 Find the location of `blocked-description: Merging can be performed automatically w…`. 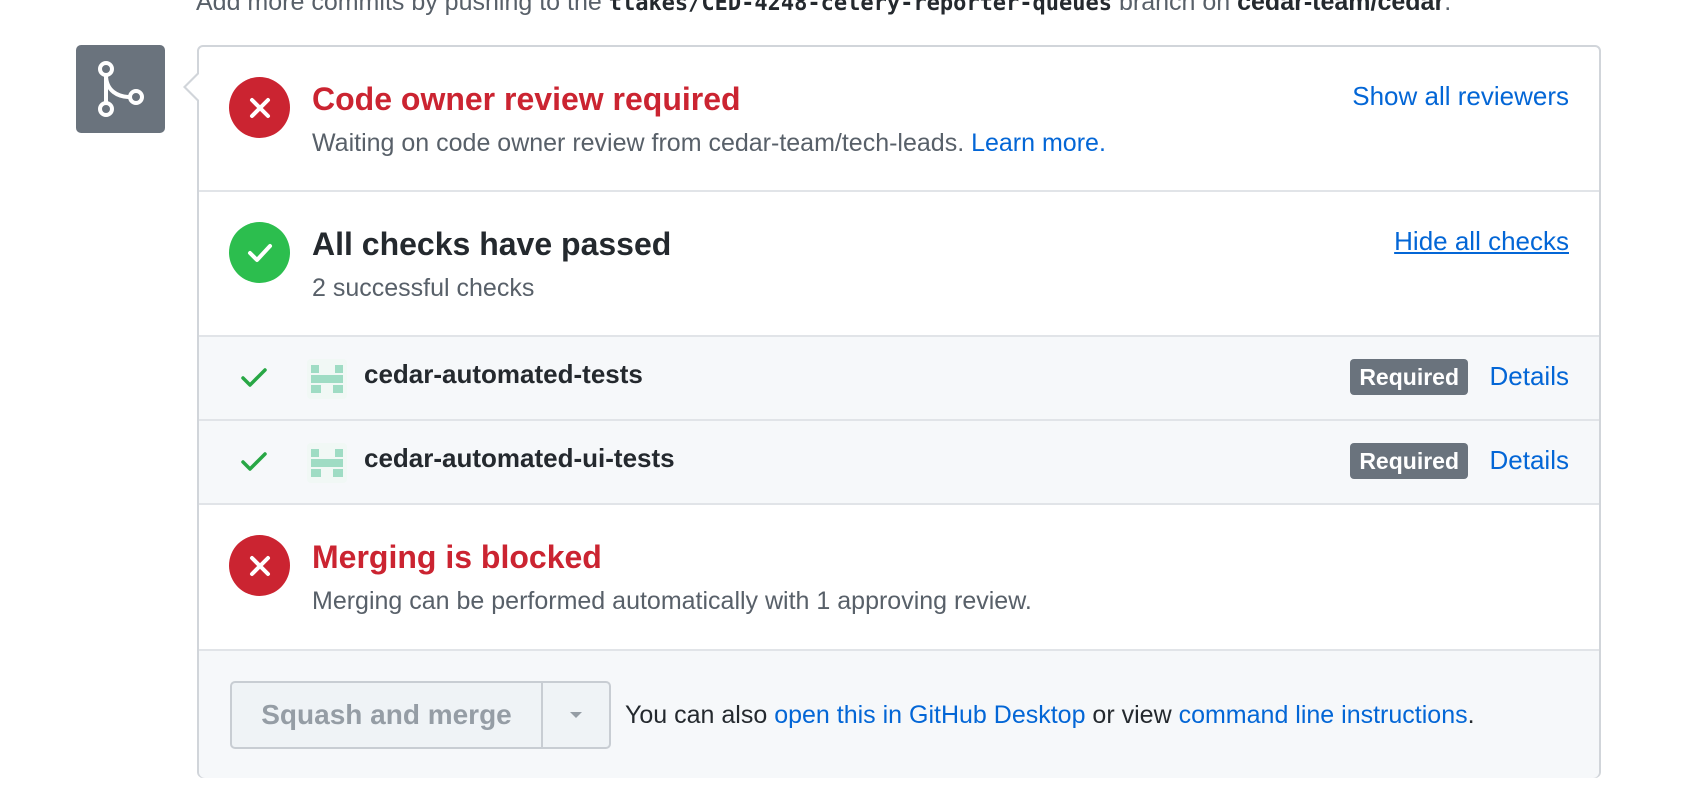

blocked-description: Merging can be performed automatically w… is located at coordinates (672, 601).